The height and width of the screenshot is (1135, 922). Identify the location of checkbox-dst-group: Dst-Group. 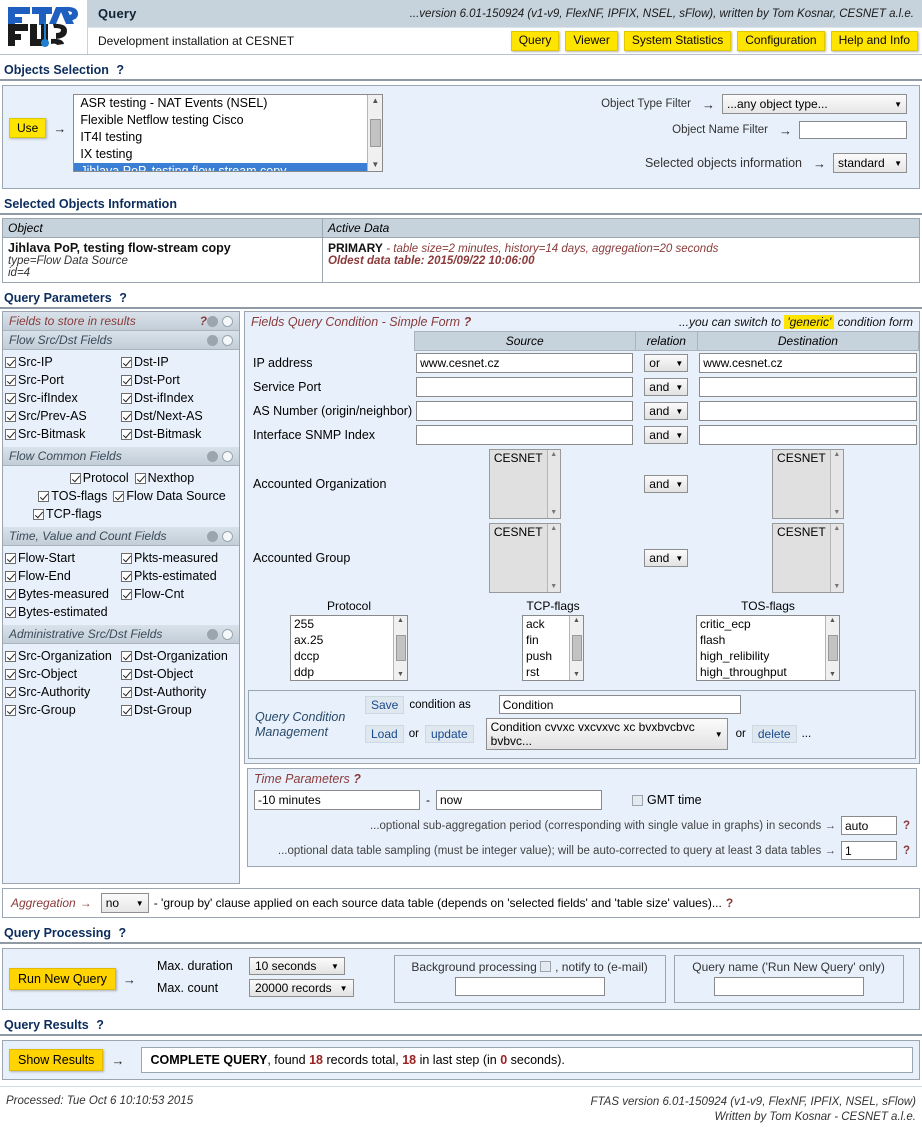
(179, 710).